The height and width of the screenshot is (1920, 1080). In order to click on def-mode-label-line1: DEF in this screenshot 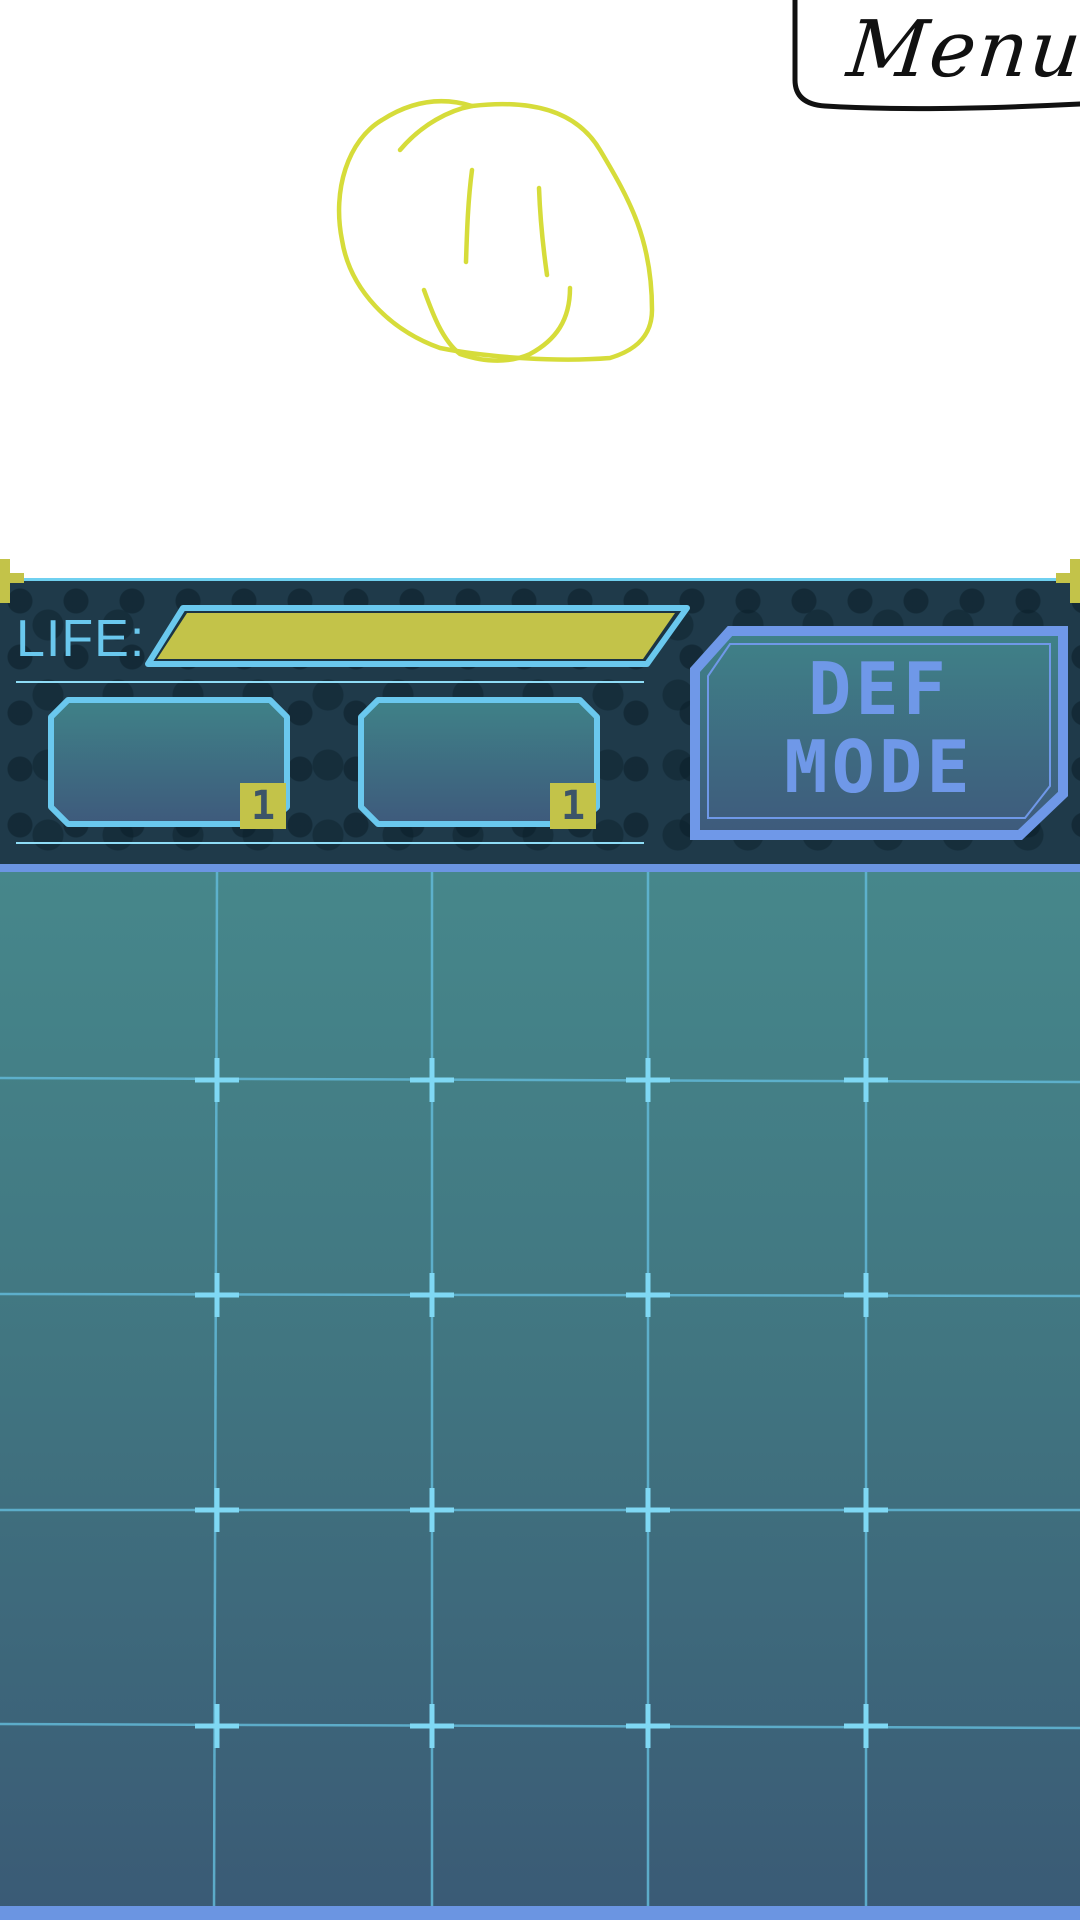, I will do `click(879, 689)`.